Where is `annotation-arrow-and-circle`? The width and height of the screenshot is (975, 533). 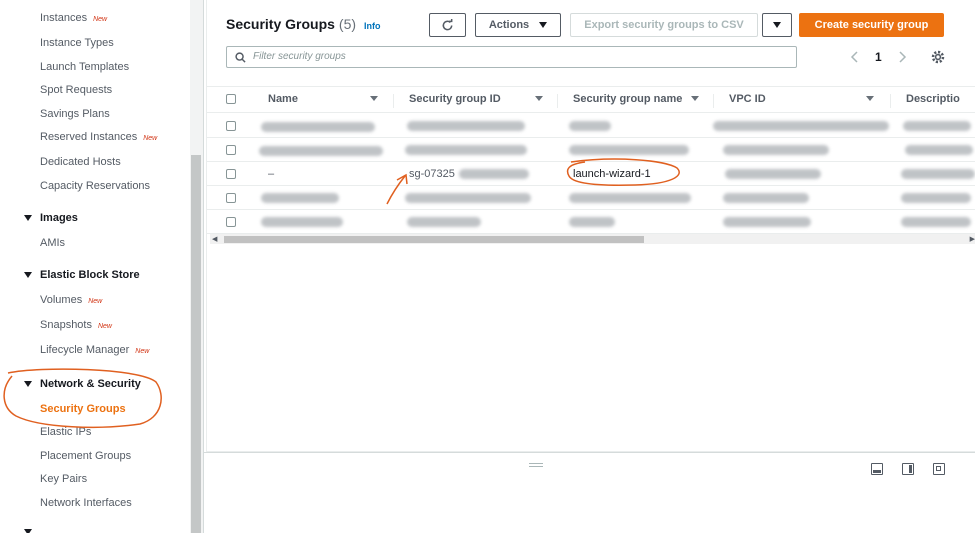 annotation-arrow-and-circle is located at coordinates (533, 181).